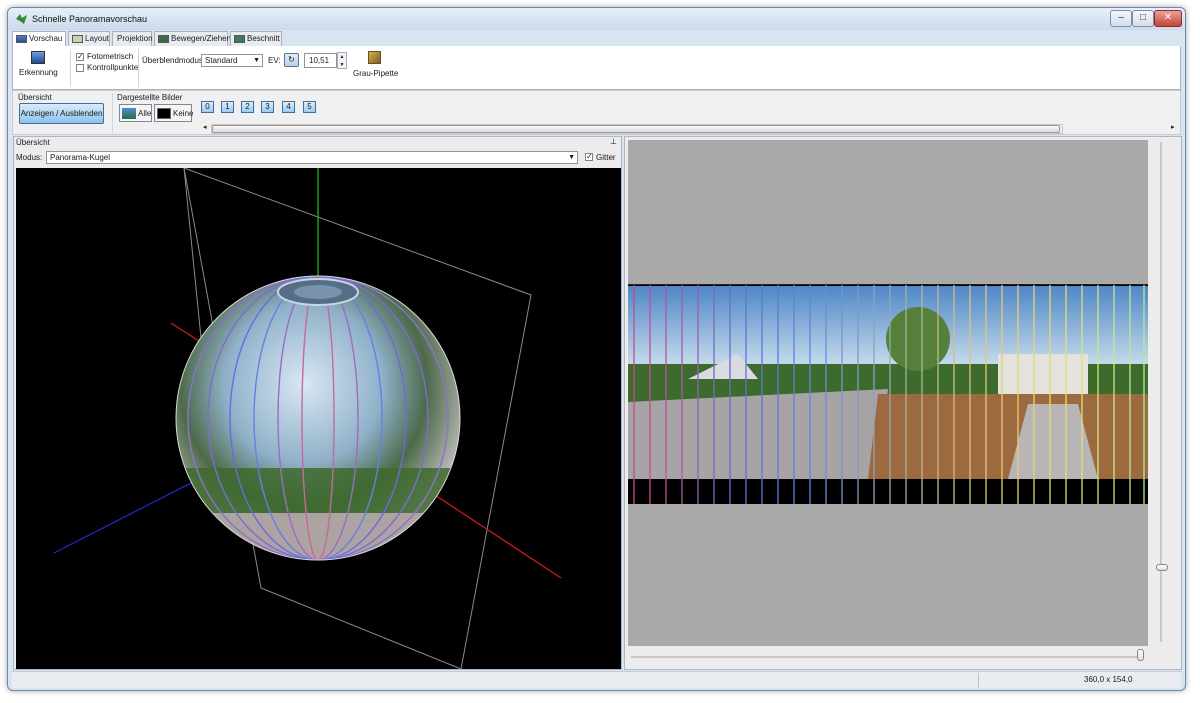 Image resolution: width=1200 pixels, height=703 pixels. Describe the element at coordinates (887, 657) in the screenshot. I see `slider-track-horizontal` at that location.